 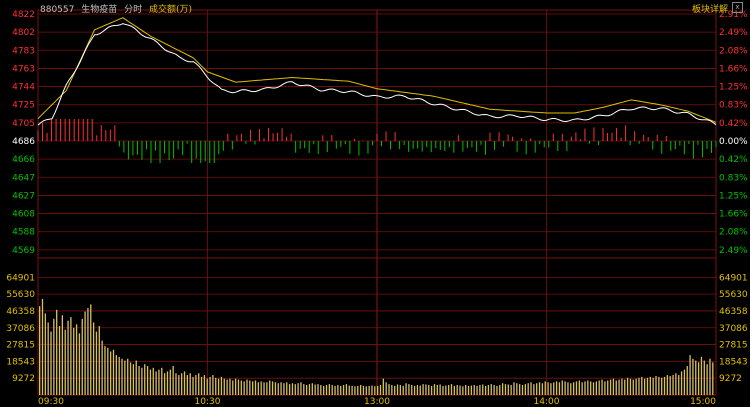 I want to click on chart-mode-label: 分时, so click(x=133, y=10).